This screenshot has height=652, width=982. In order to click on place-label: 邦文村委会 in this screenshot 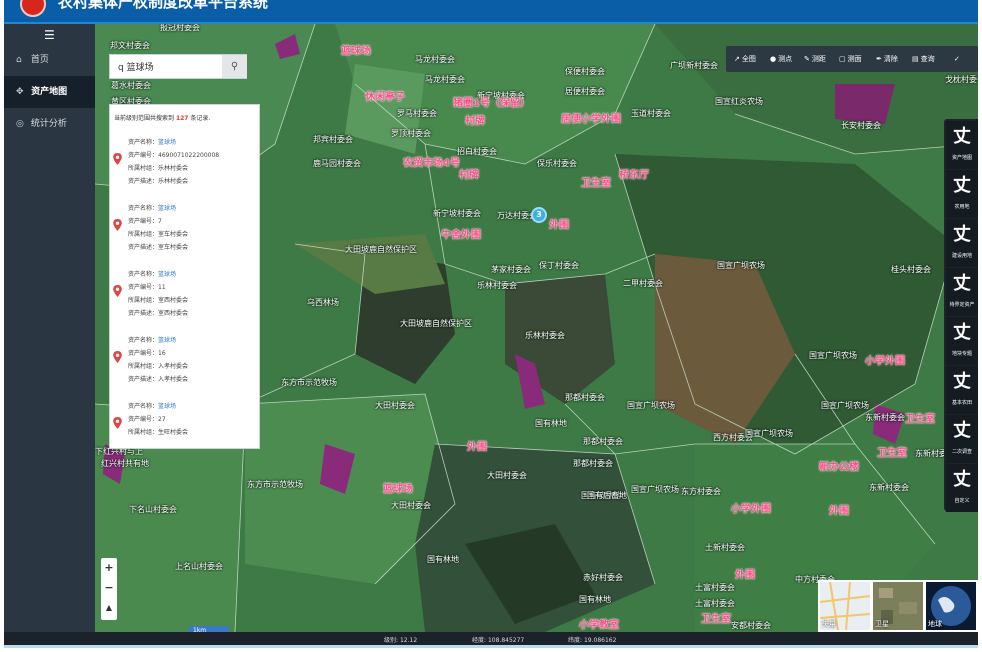, I will do `click(130, 45)`.